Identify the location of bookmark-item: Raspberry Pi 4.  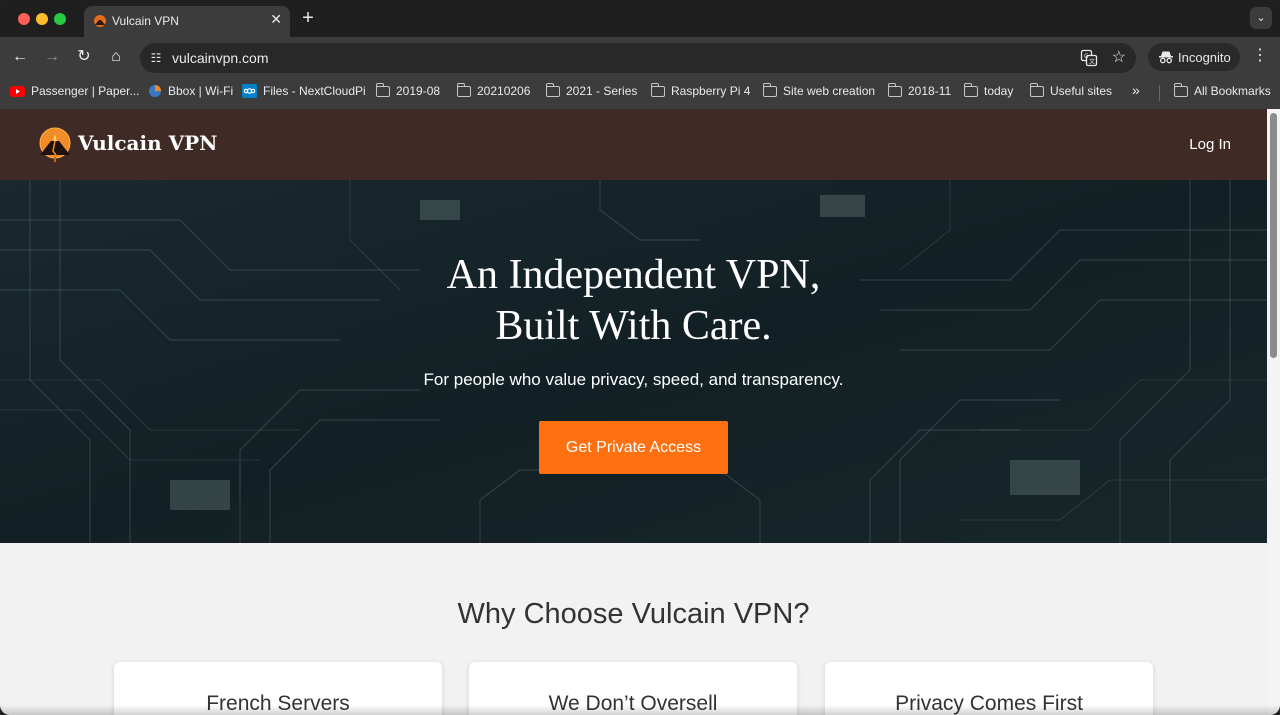
(700, 90).